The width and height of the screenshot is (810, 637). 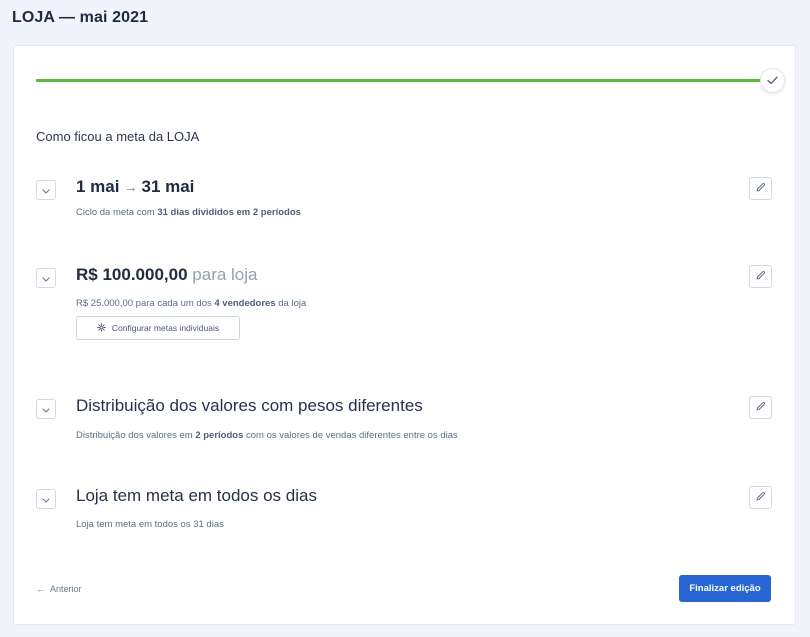 I want to click on target-description-prefix: R$ 25.000,00 para cada um dos, so click(x=145, y=303).